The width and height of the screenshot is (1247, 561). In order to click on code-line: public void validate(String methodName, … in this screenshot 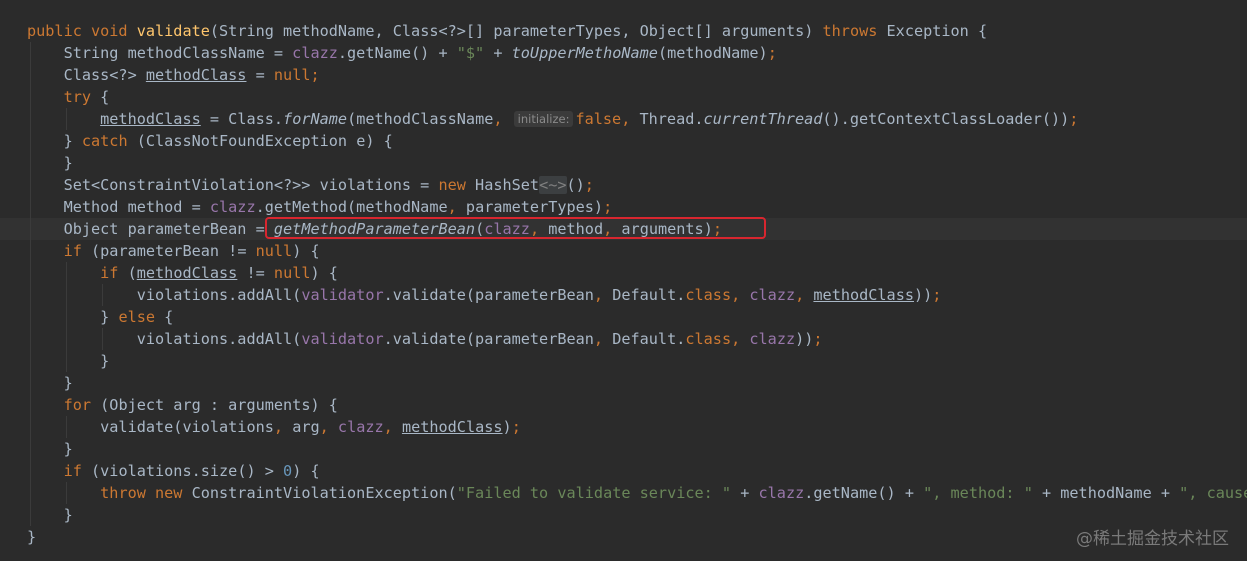, I will do `click(623, 31)`.